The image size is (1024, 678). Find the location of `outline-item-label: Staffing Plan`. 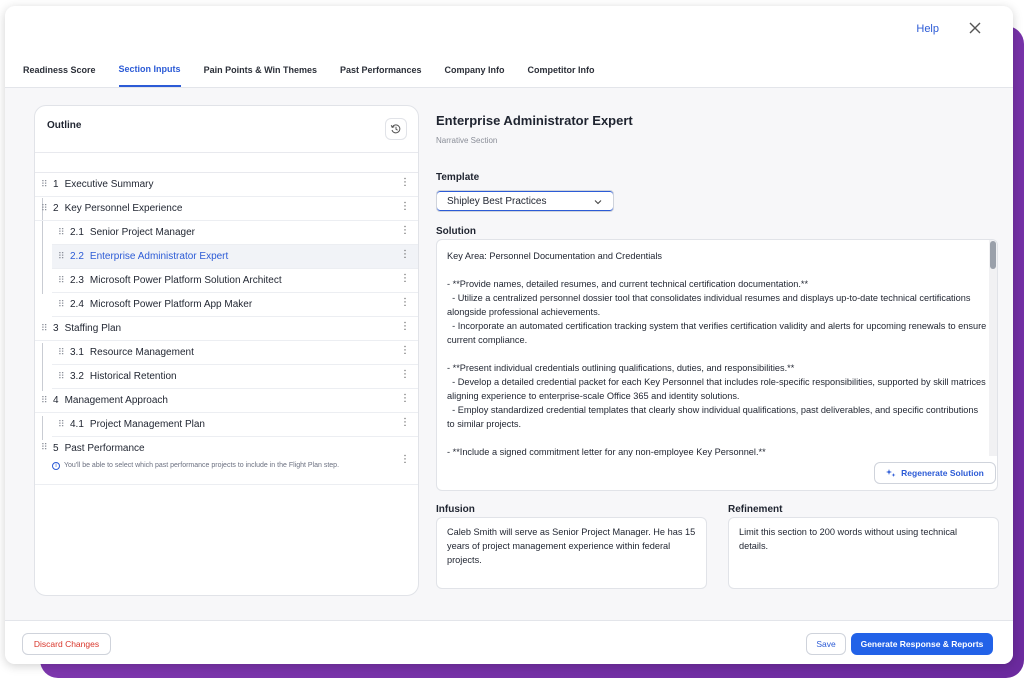

outline-item-label: Staffing Plan is located at coordinates (93, 328).